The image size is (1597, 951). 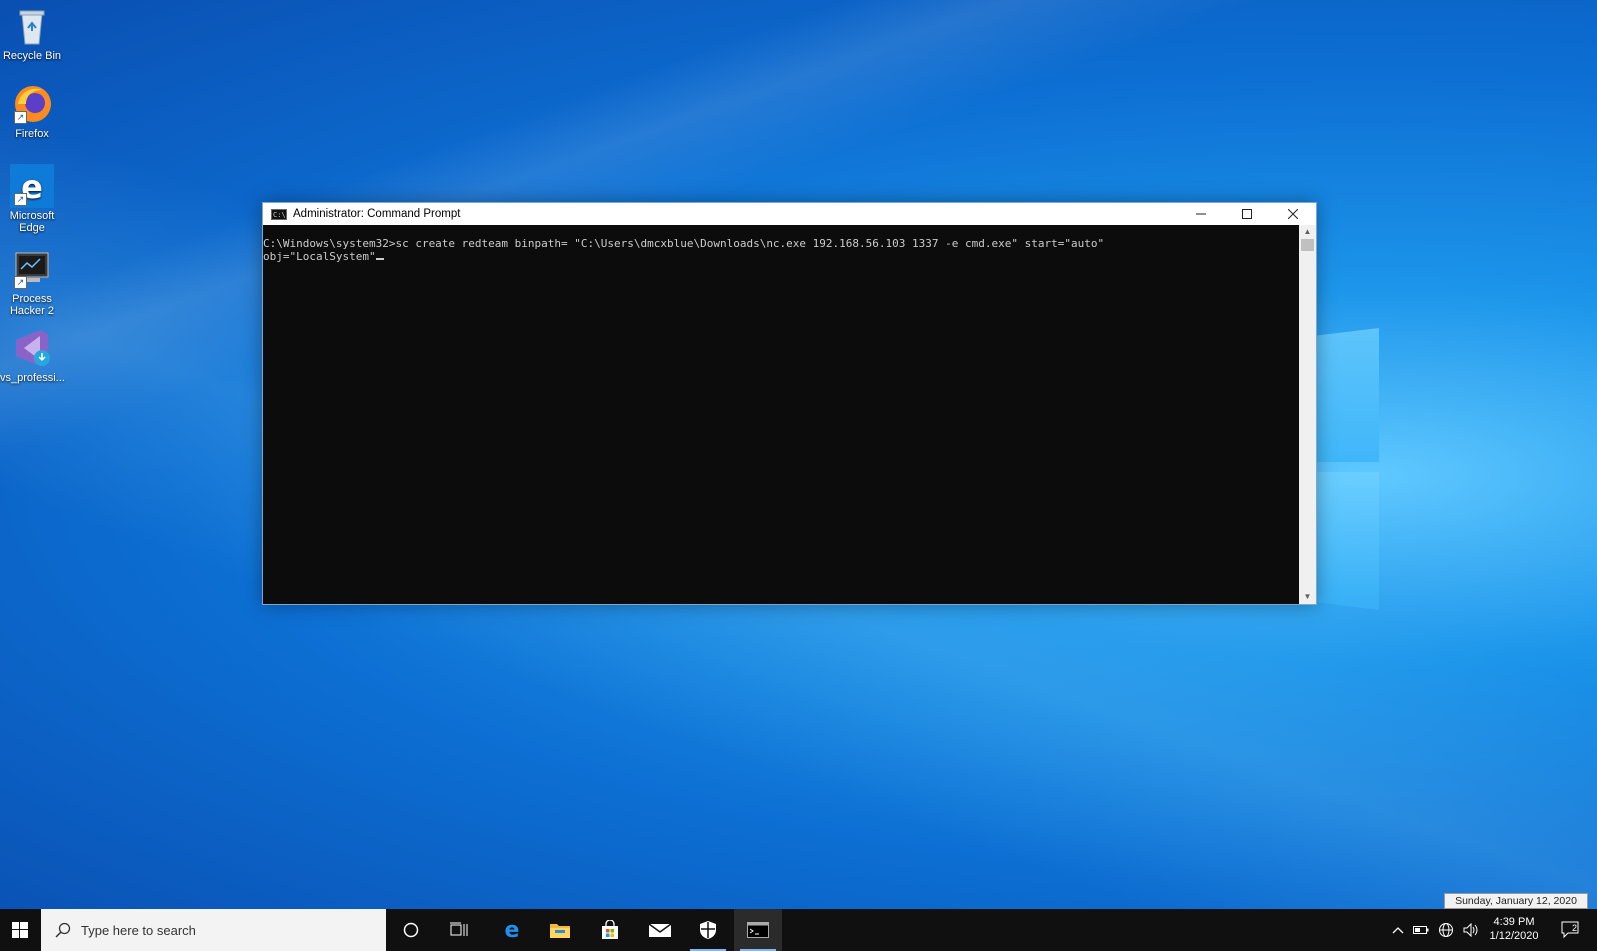 I want to click on desktop-icon-label: Recycle Bin, so click(x=32, y=56).